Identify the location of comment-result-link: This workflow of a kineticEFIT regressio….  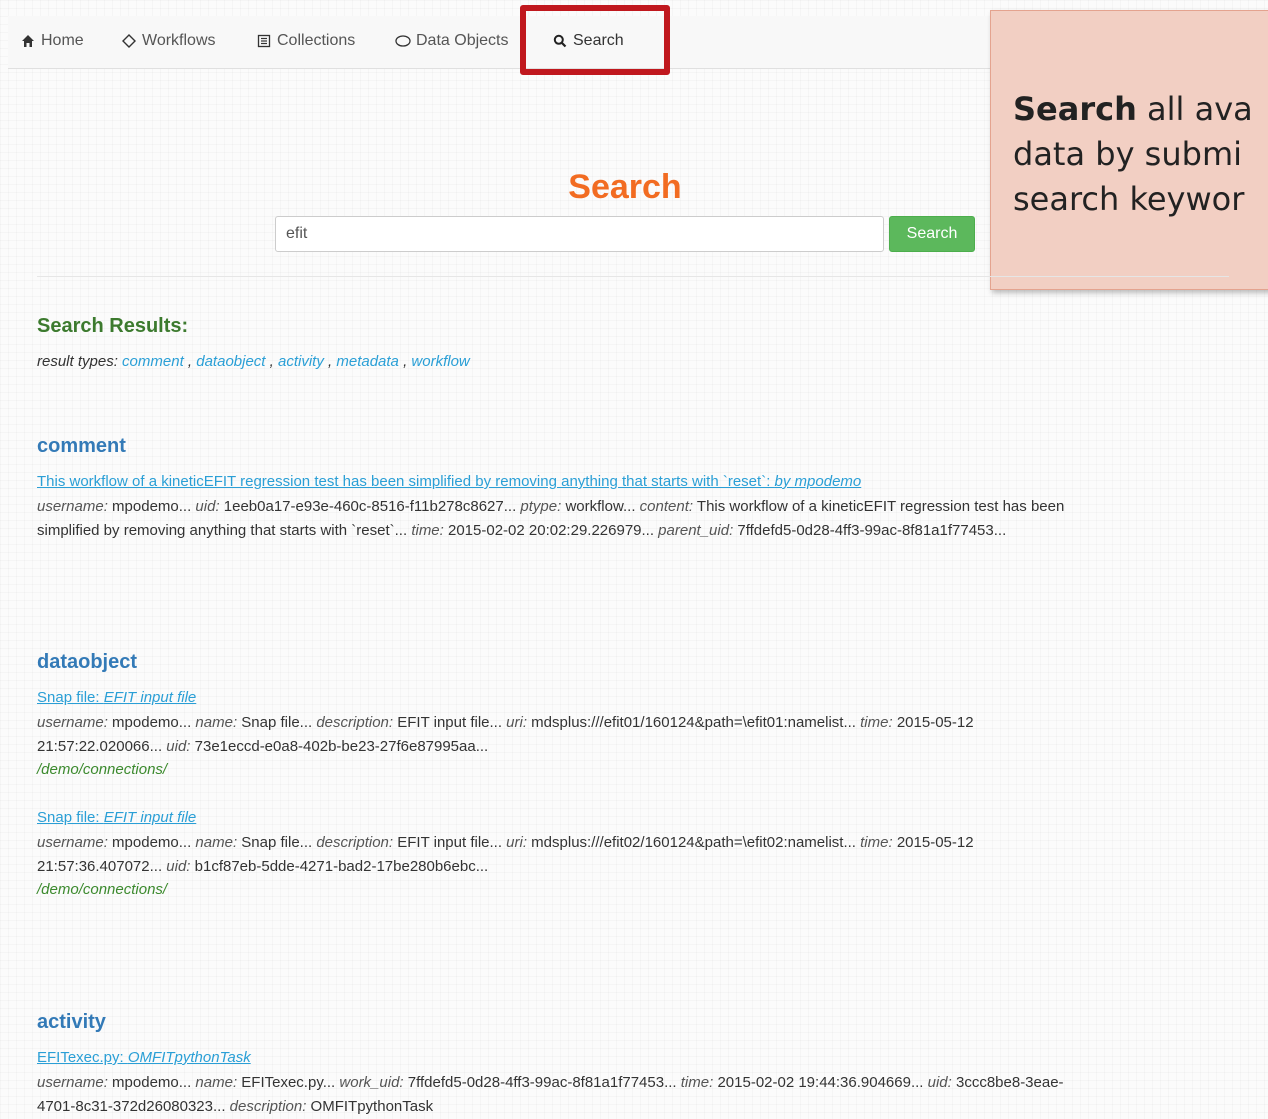
(449, 481).